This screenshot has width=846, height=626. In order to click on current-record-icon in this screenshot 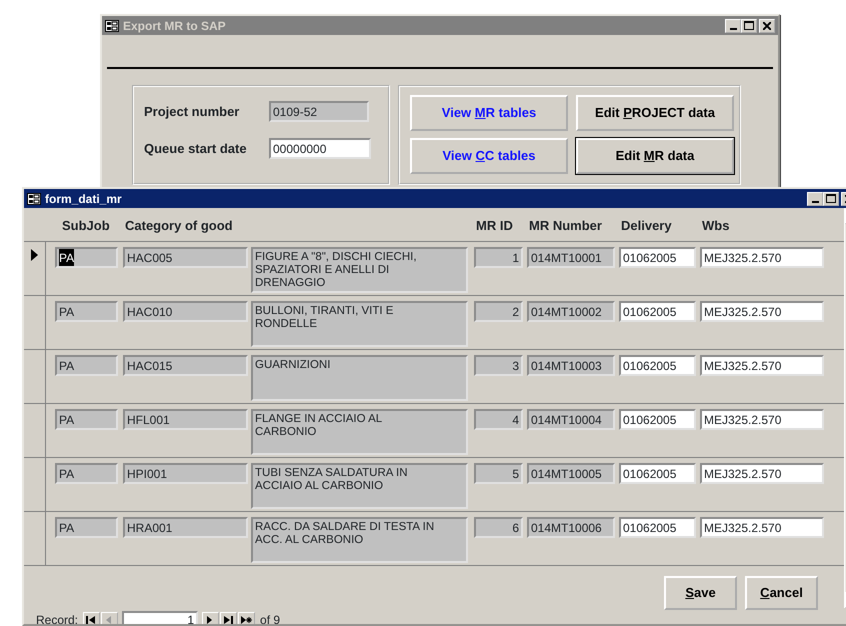, I will do `click(34, 255)`.